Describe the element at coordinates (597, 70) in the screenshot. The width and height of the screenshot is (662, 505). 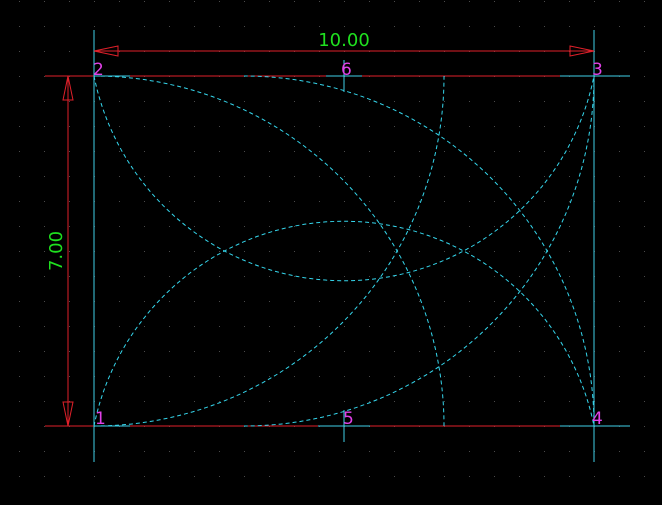
I see `point-label: 3` at that location.